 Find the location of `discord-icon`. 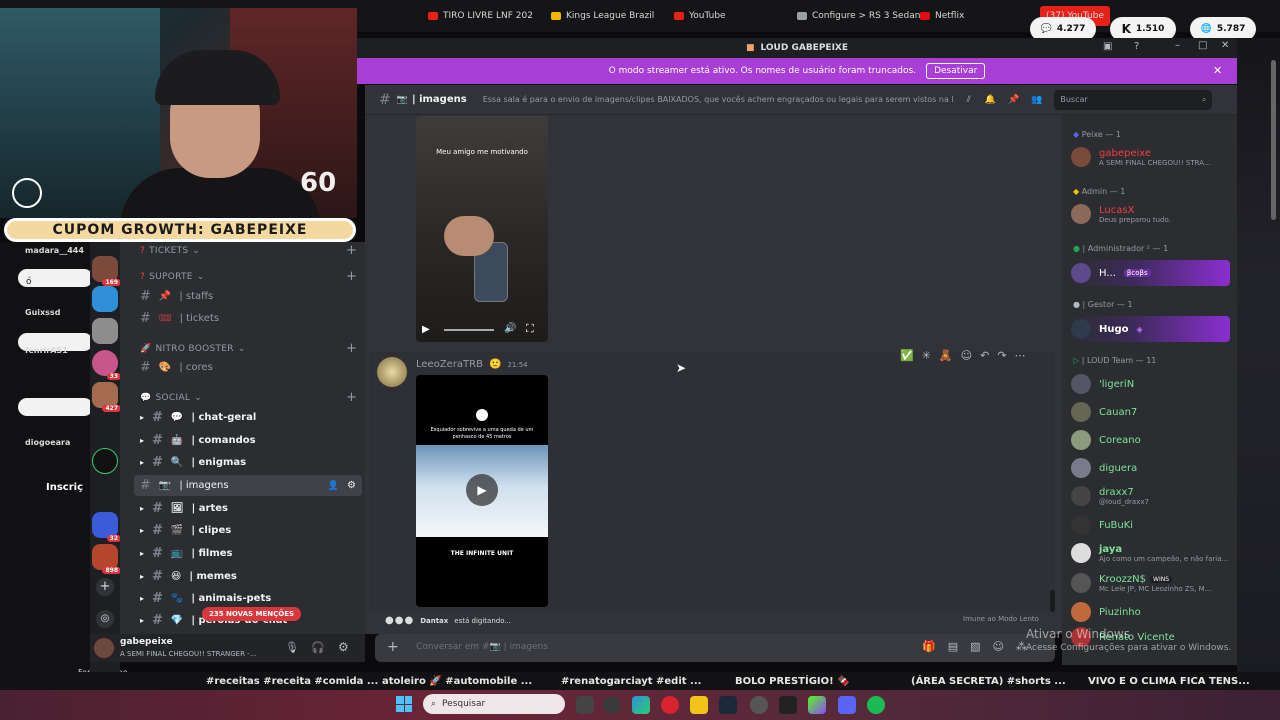

discord-icon is located at coordinates (847, 705).